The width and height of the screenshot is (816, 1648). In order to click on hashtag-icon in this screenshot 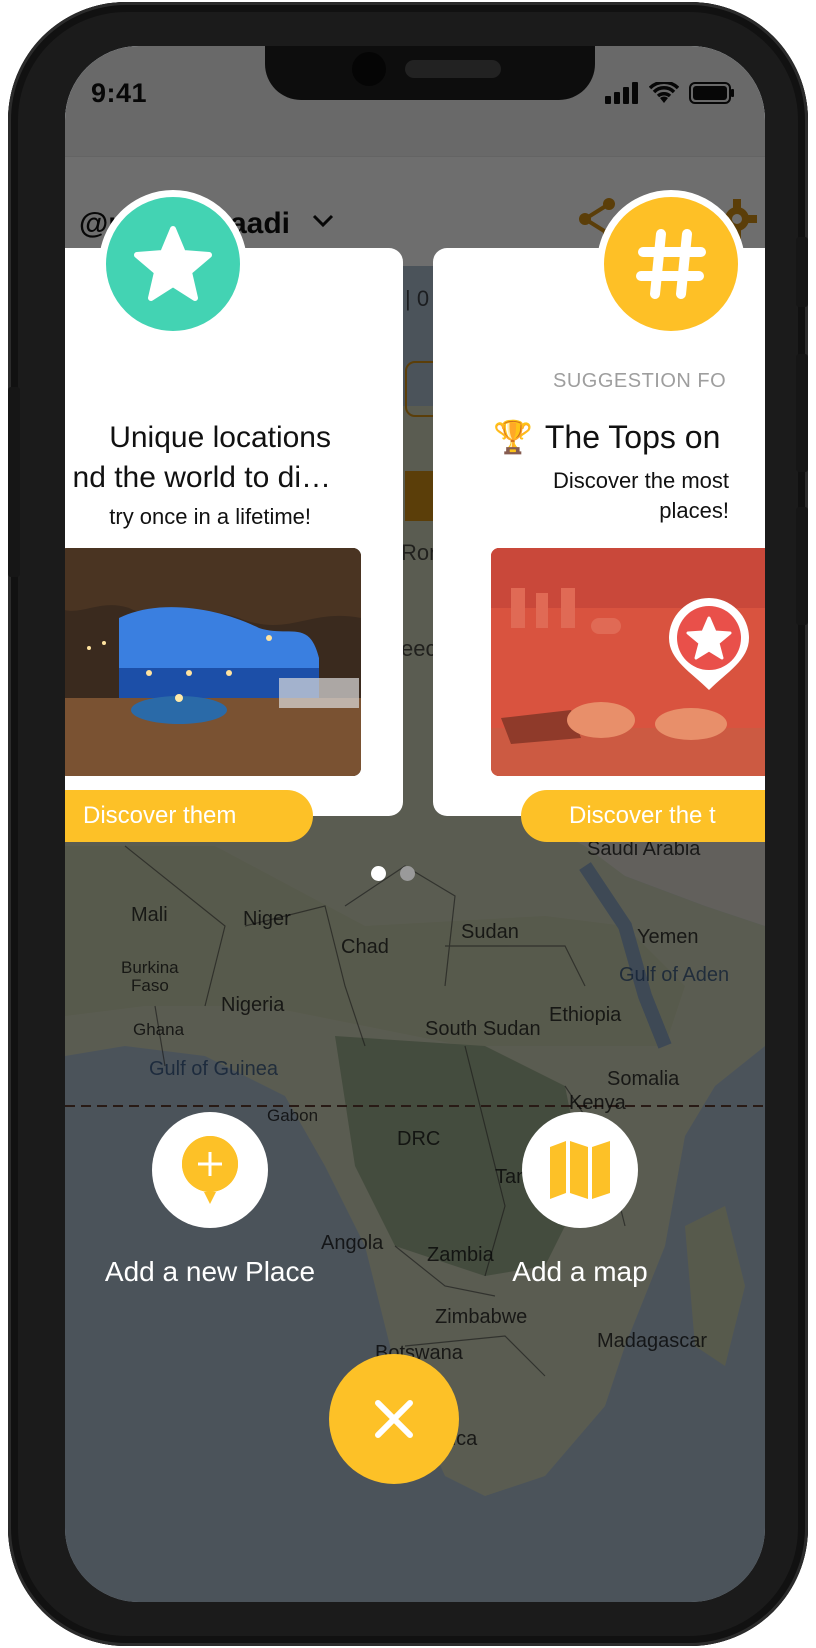, I will do `click(671, 264)`.